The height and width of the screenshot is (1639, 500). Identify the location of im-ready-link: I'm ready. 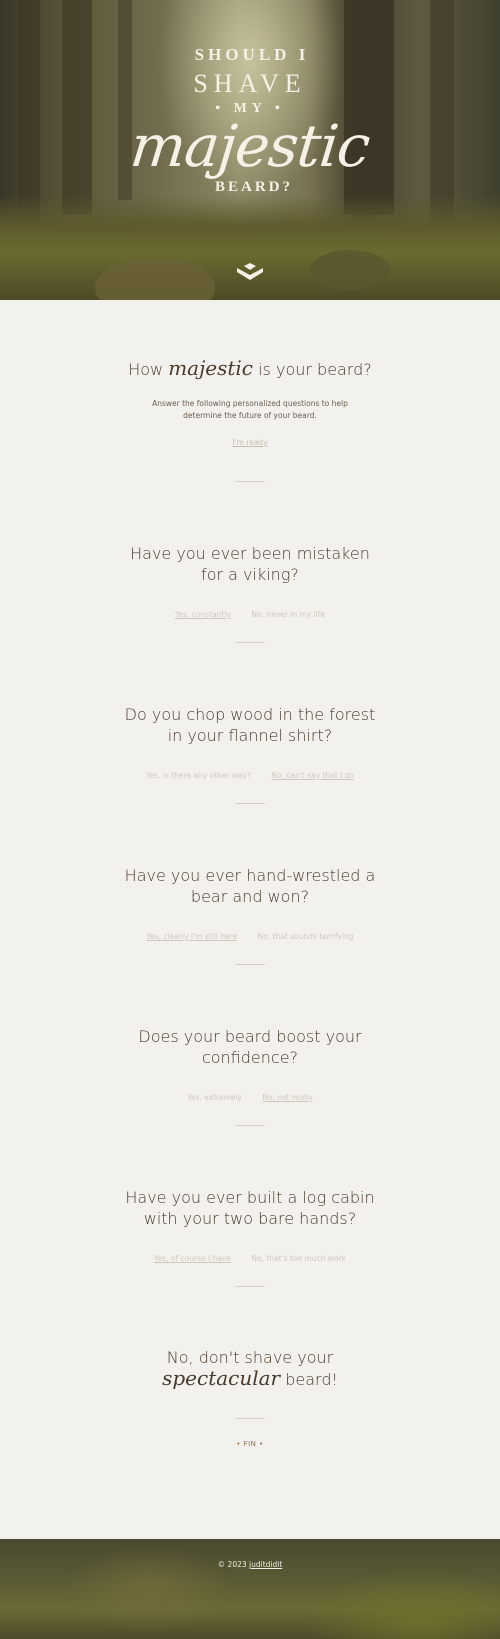
(249, 442).